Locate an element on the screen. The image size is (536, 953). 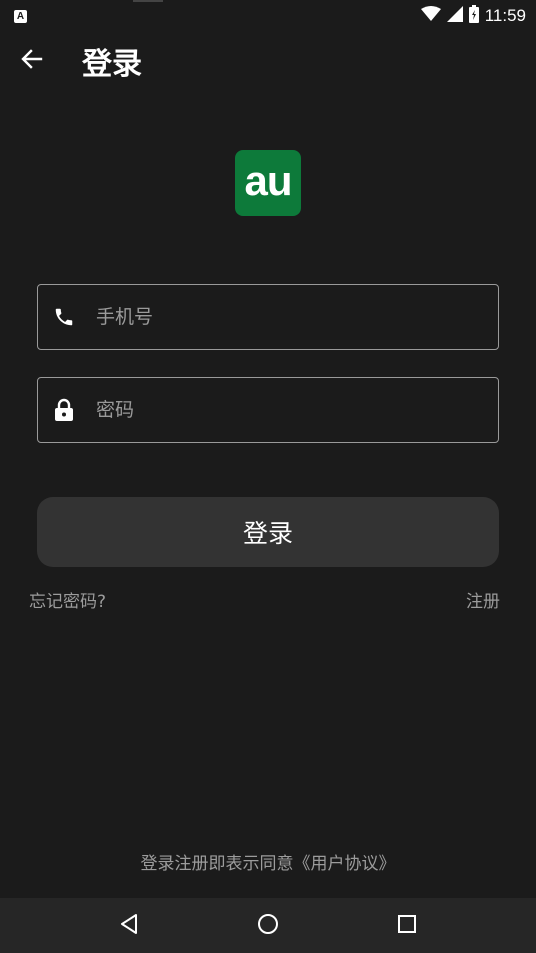
status-time: 11:59 is located at coordinates (505, 15).